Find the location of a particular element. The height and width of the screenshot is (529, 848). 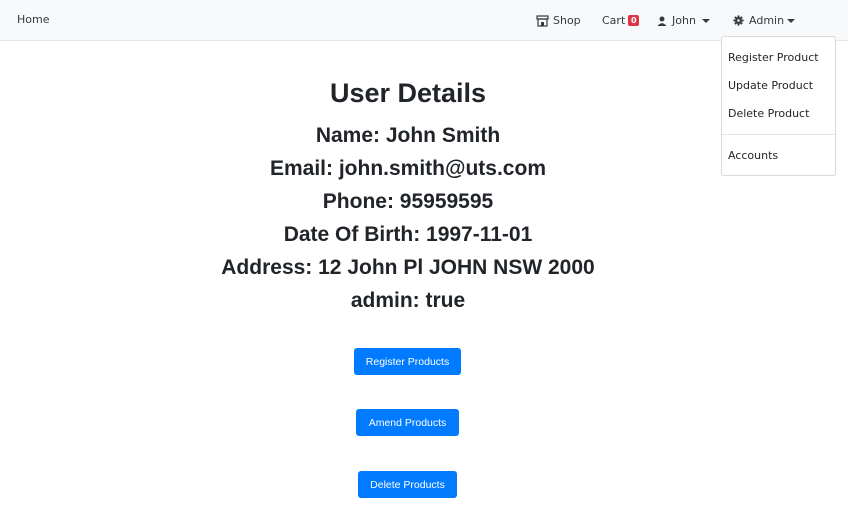

admin-dropdown-toggle: Admin is located at coordinates (764, 20).